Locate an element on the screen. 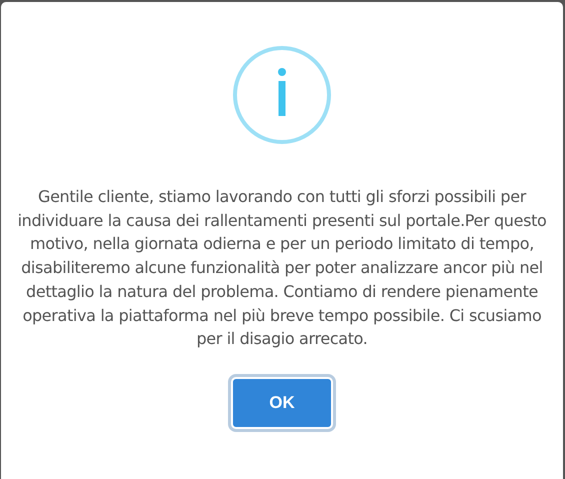 The width and height of the screenshot is (565, 479). ok-button: OK is located at coordinates (282, 402).